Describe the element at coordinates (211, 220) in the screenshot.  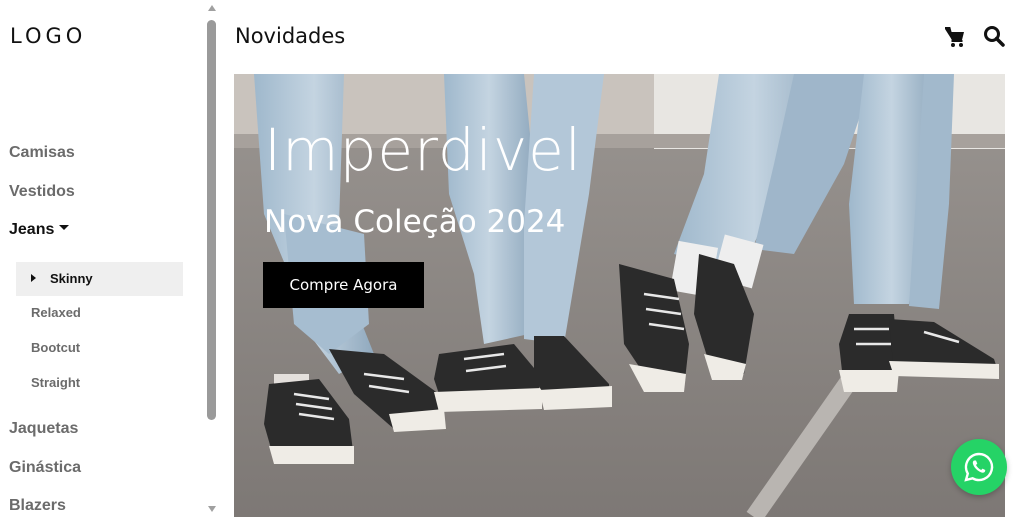
I see `scroll-thumb` at that location.